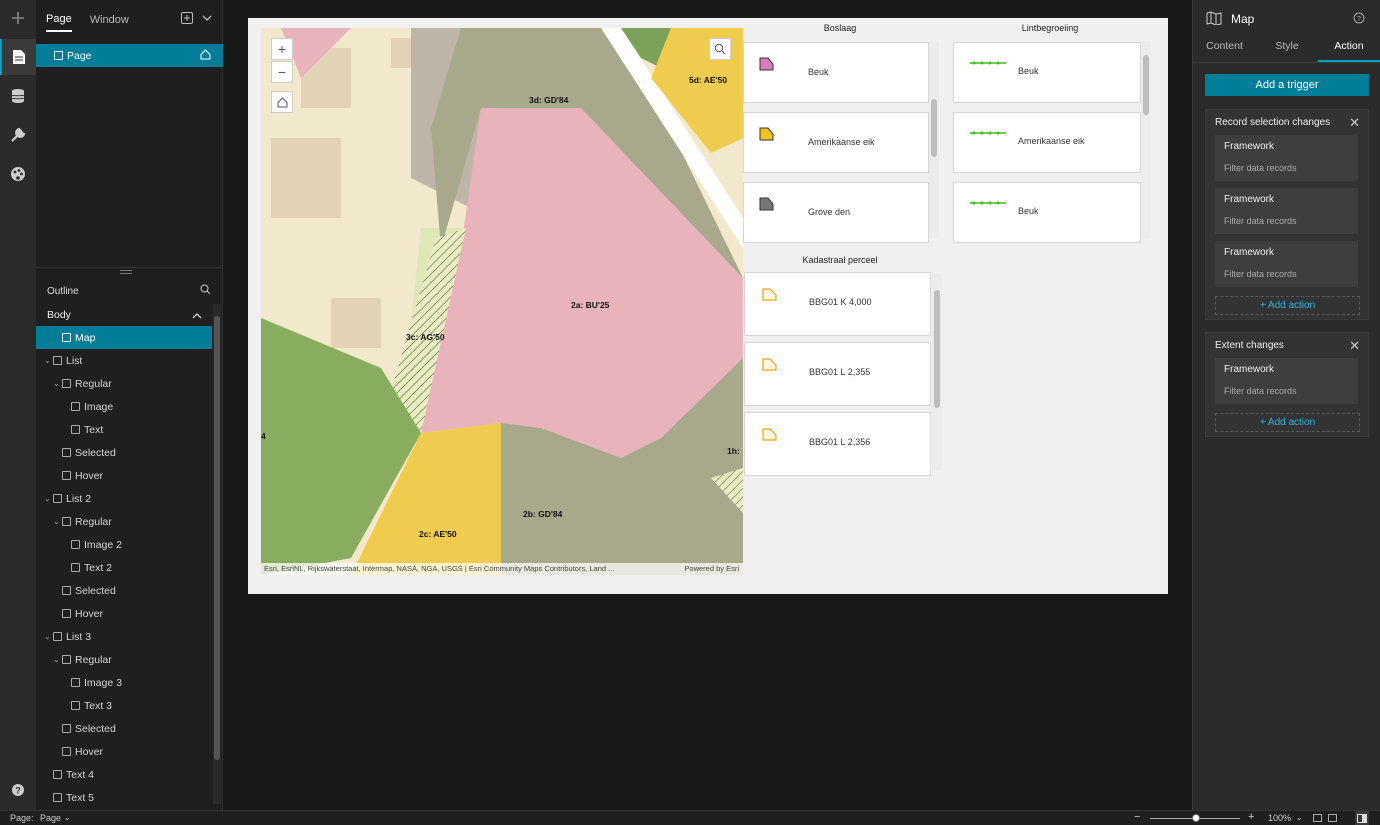 Image resolution: width=1380 pixels, height=825 pixels. Describe the element at coordinates (124, 567) in the screenshot. I see `outline-item: Text 2` at that location.